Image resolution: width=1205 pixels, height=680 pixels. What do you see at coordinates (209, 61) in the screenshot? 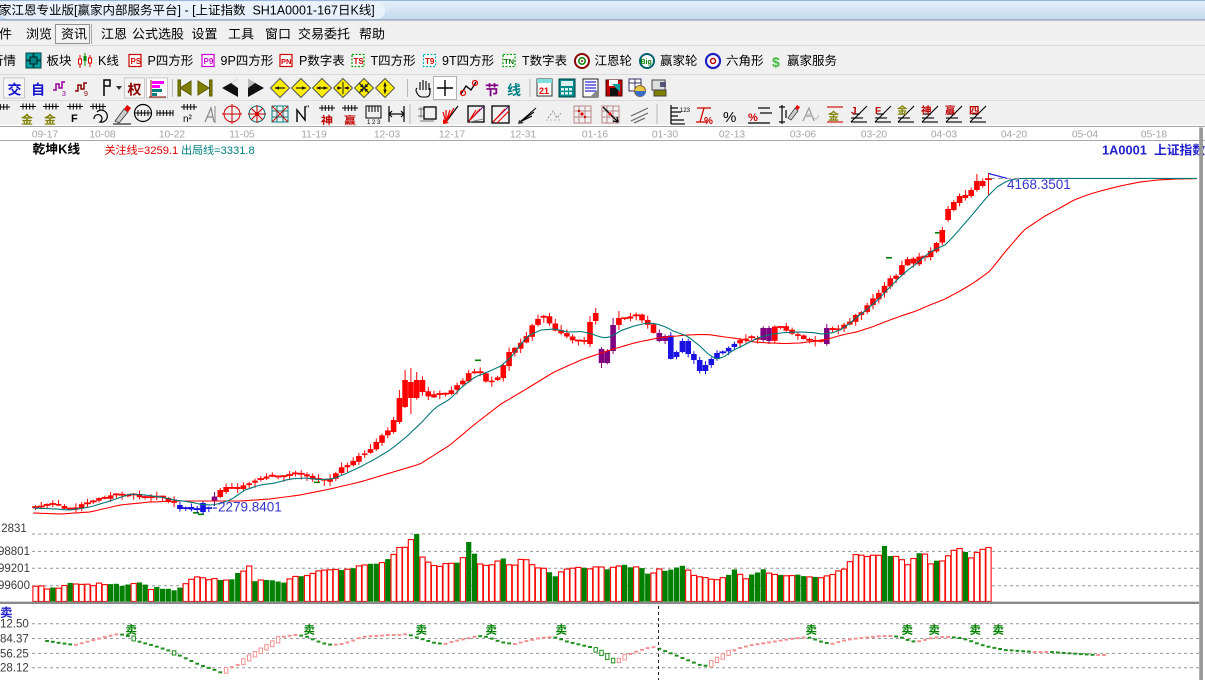
I see `svg-text: P9` at bounding box center [209, 61].